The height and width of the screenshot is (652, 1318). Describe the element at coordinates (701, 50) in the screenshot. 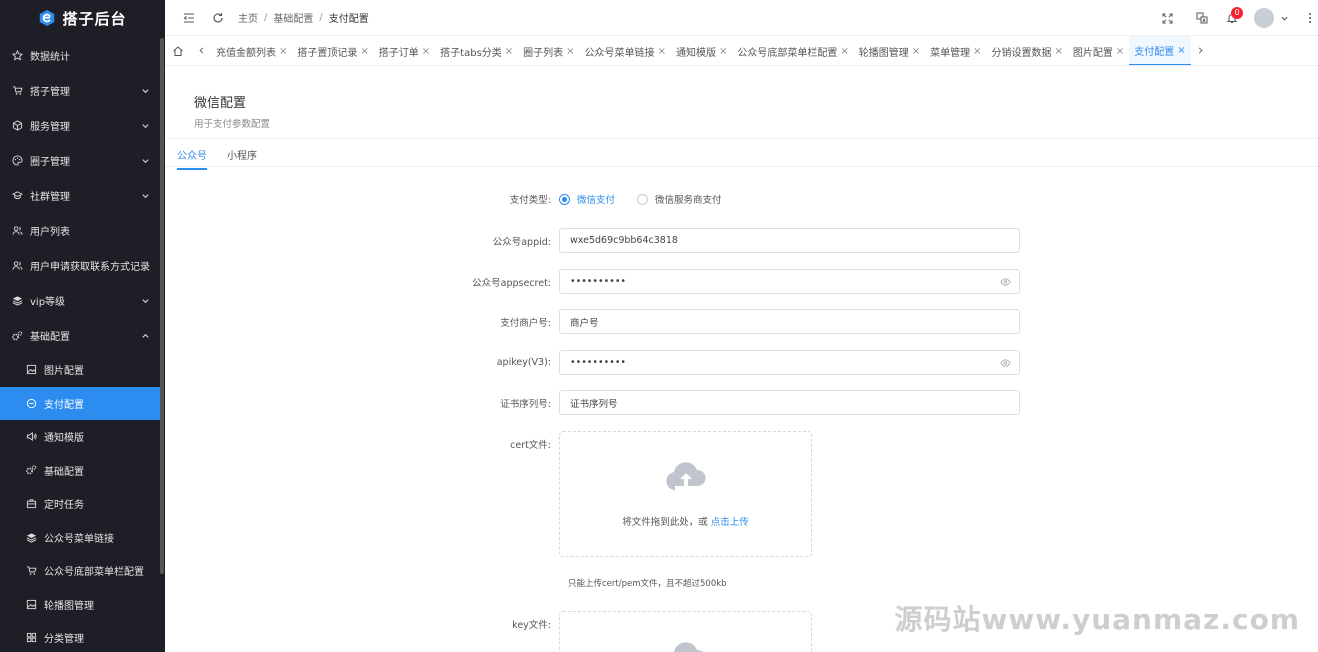

I see `tab-notice-template: 通知模版 ×` at that location.